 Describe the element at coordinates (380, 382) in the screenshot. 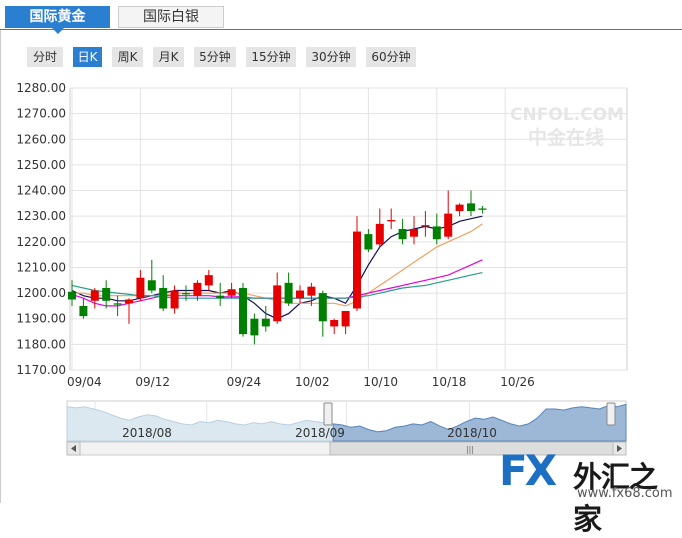

I see `x-tick-label: 10/10` at that location.